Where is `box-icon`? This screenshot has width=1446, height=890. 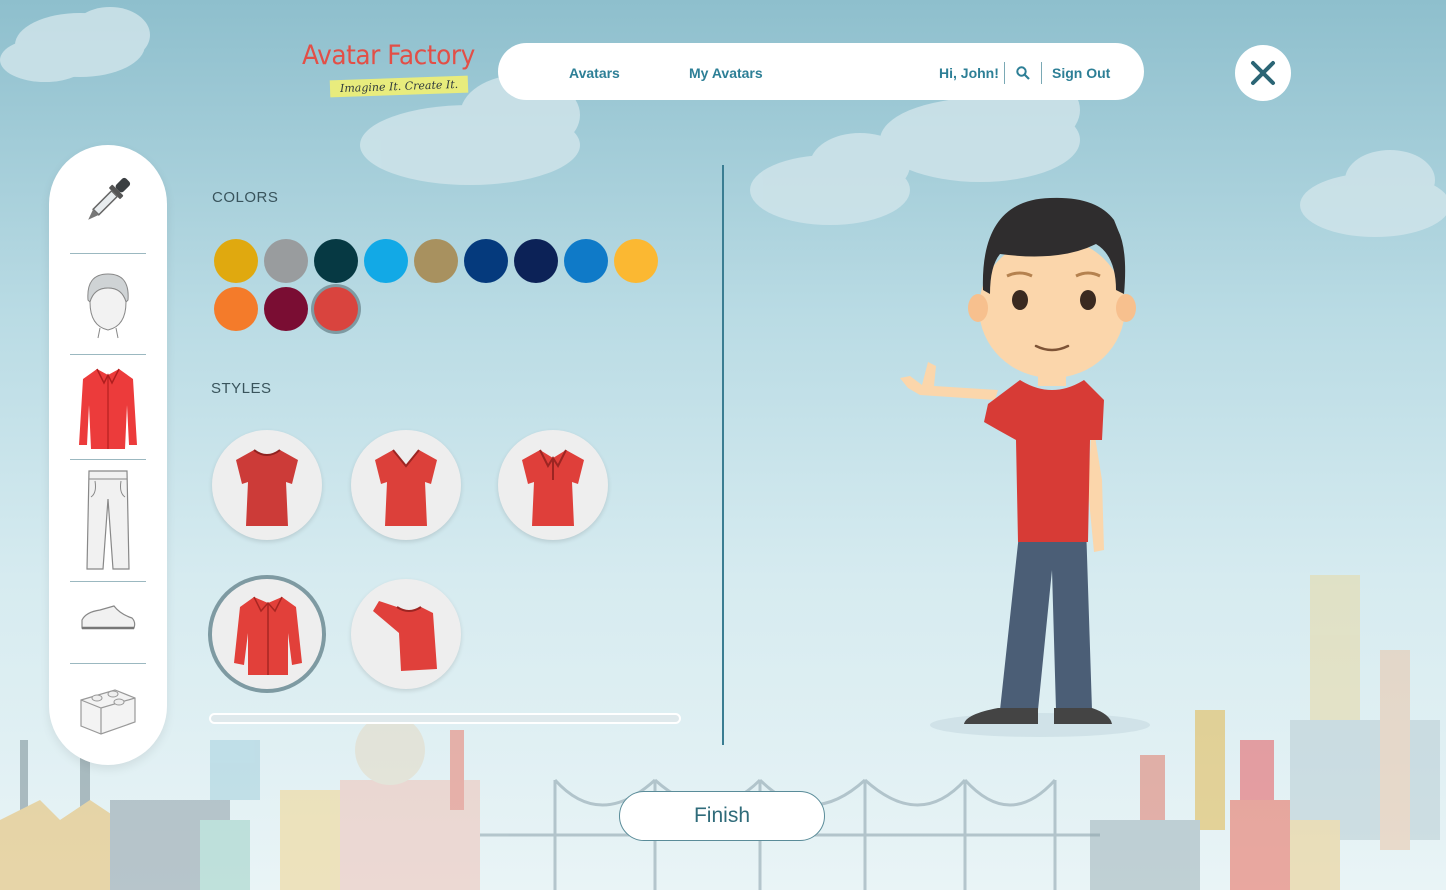 box-icon is located at coordinates (108, 712).